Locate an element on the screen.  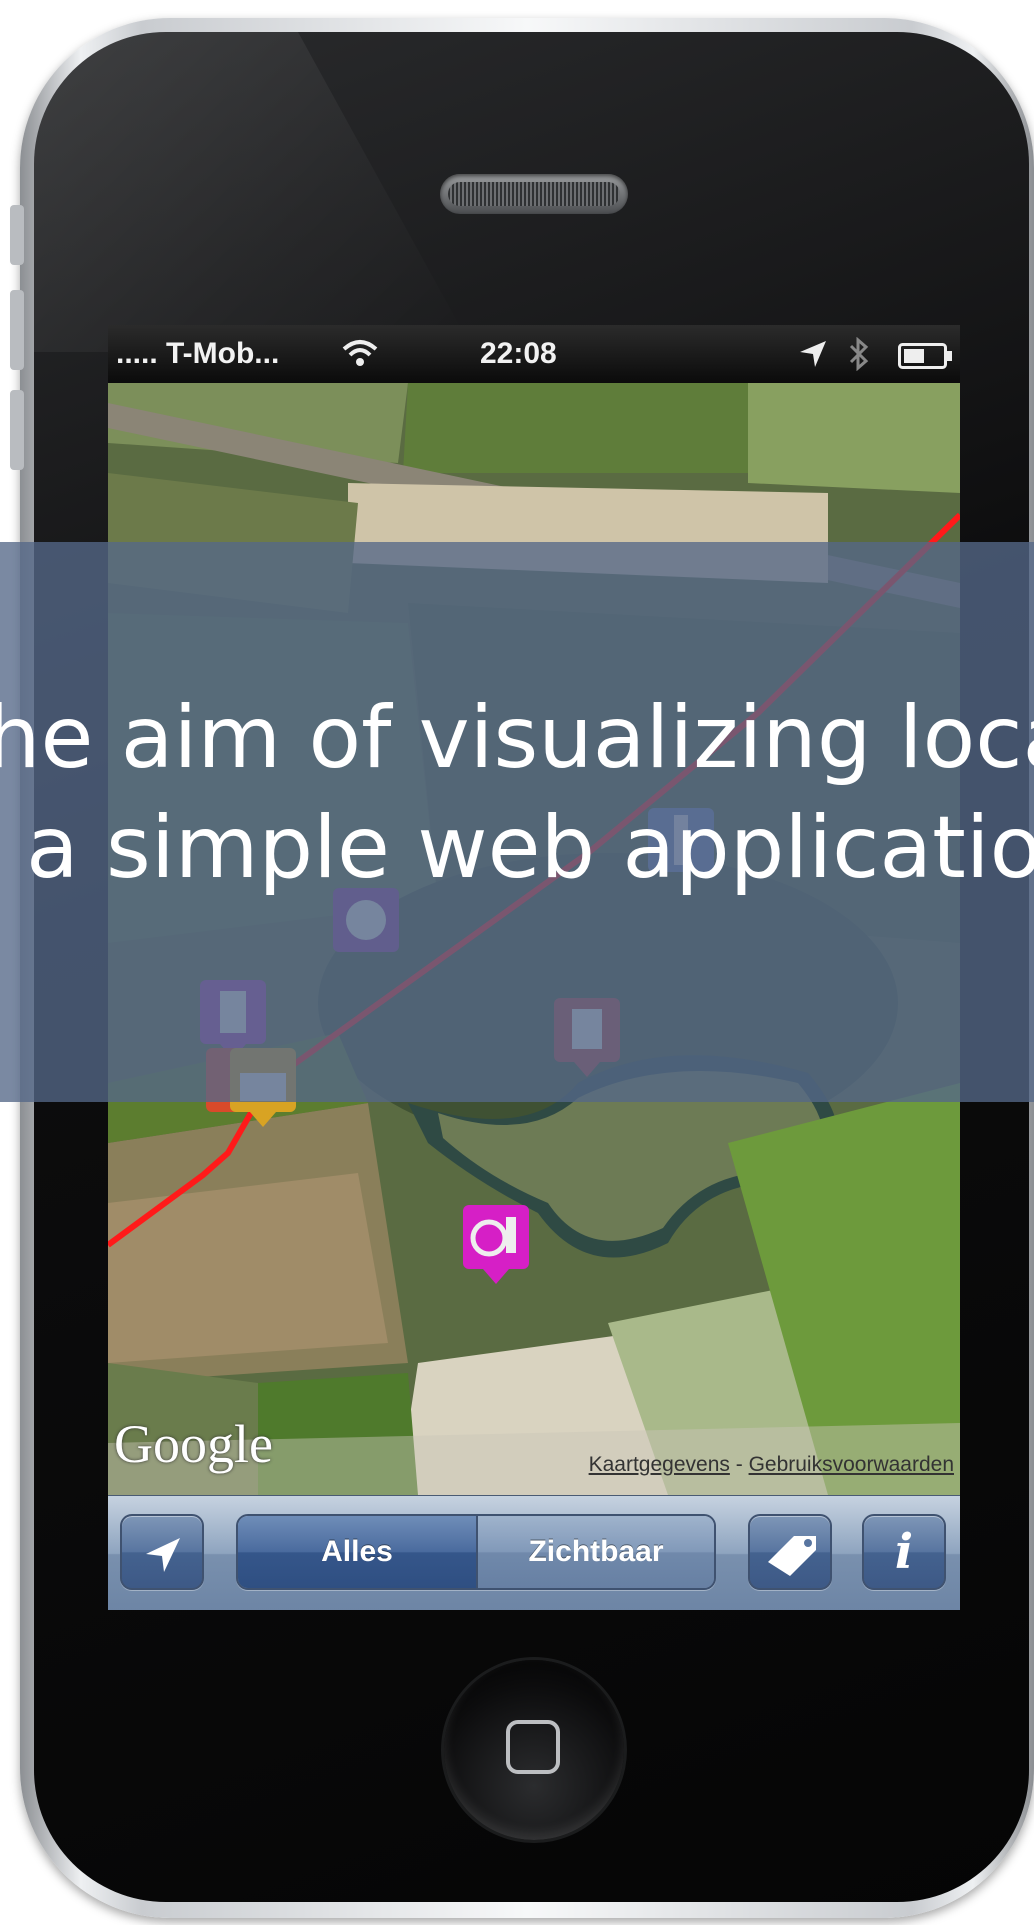
map-attribution: Kaartgegevens - Gebruiksvoorwaarden is located at coordinates (771, 1465).